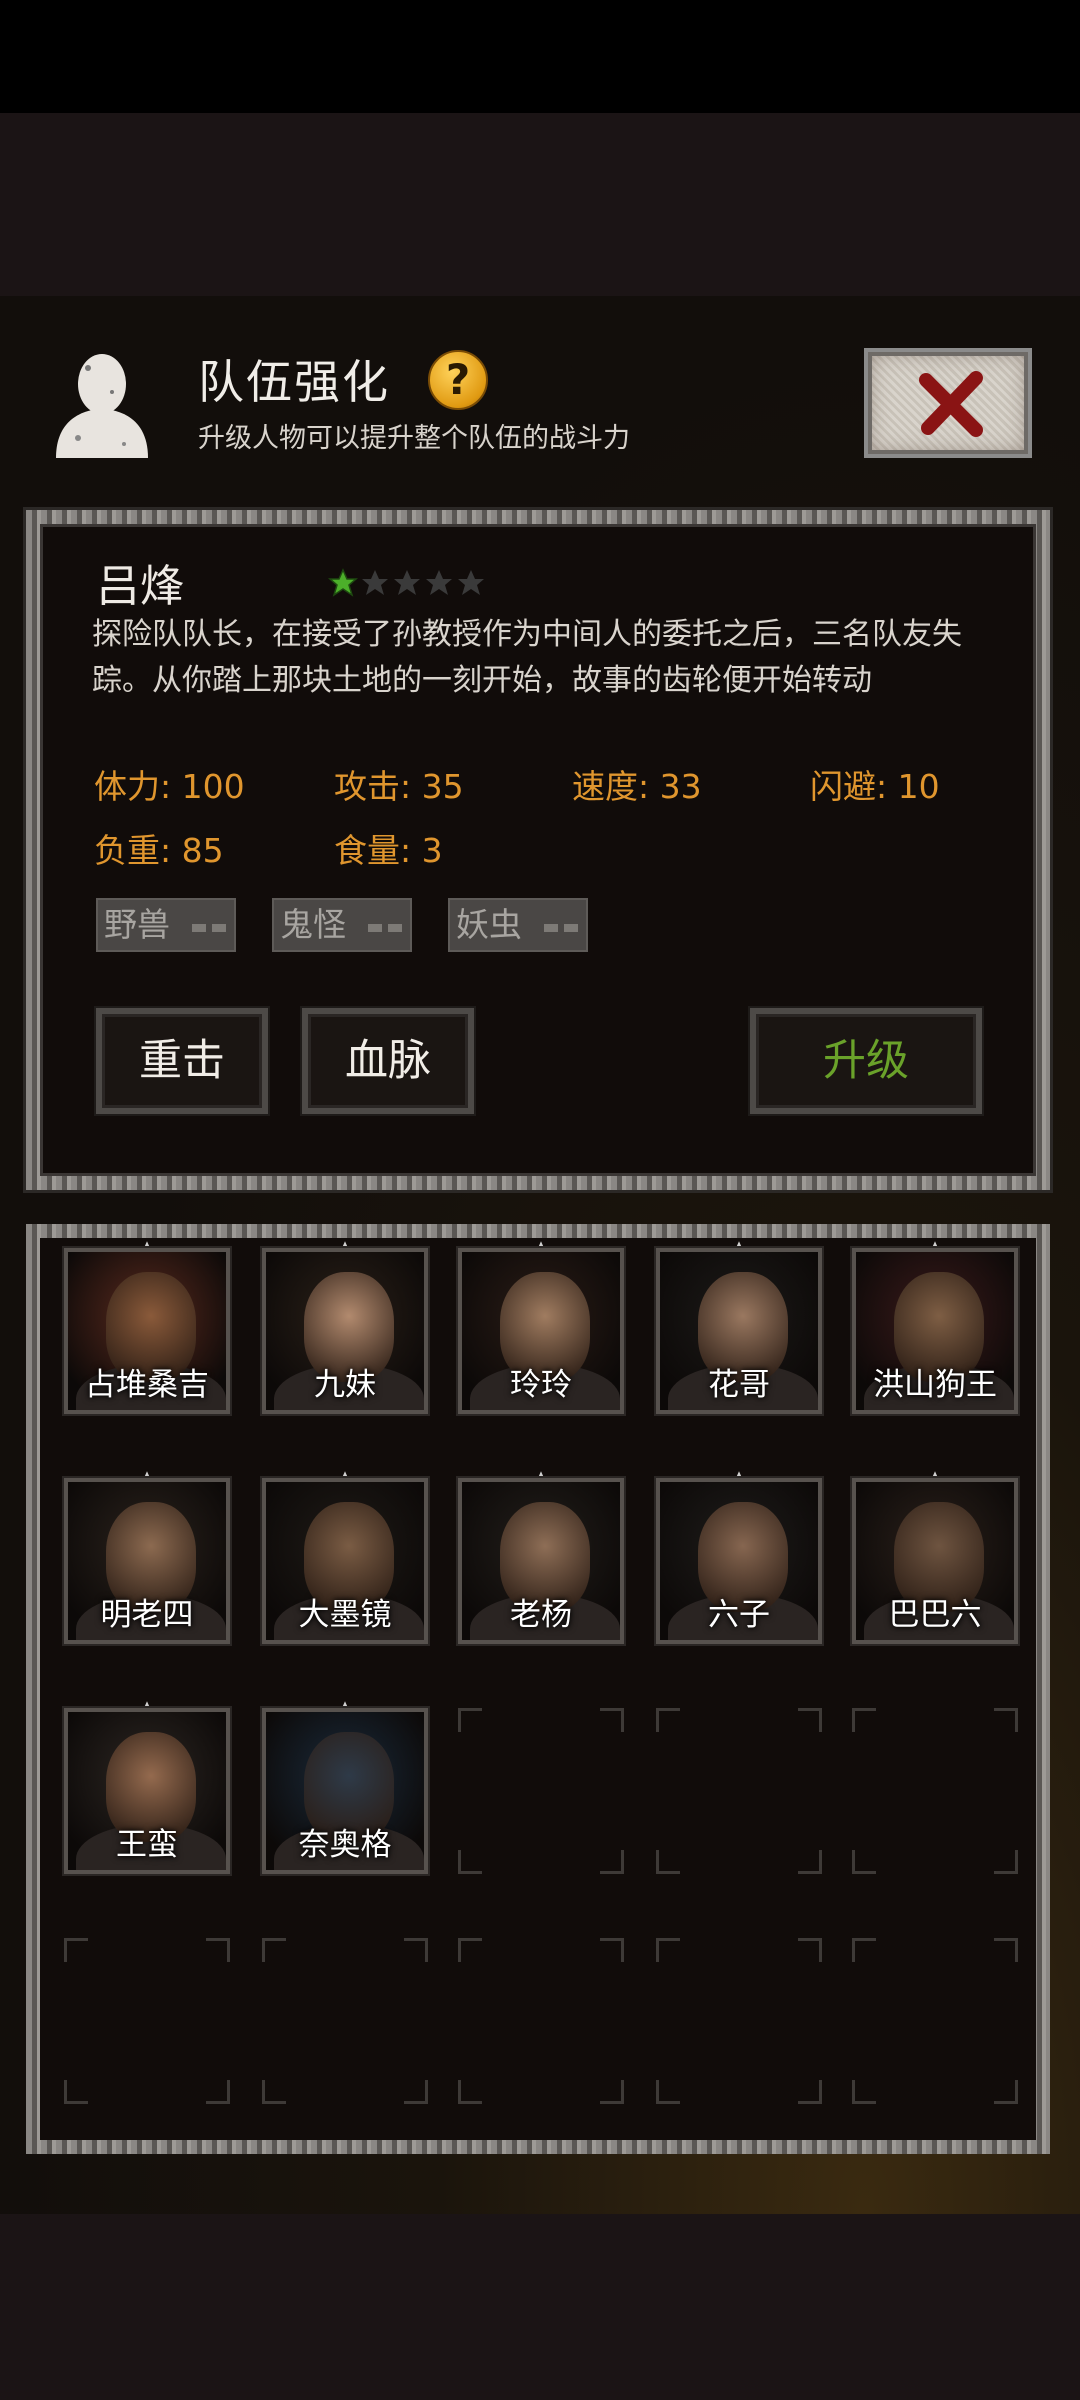  What do you see at coordinates (540, 56) in the screenshot?
I see `status-bar` at bounding box center [540, 56].